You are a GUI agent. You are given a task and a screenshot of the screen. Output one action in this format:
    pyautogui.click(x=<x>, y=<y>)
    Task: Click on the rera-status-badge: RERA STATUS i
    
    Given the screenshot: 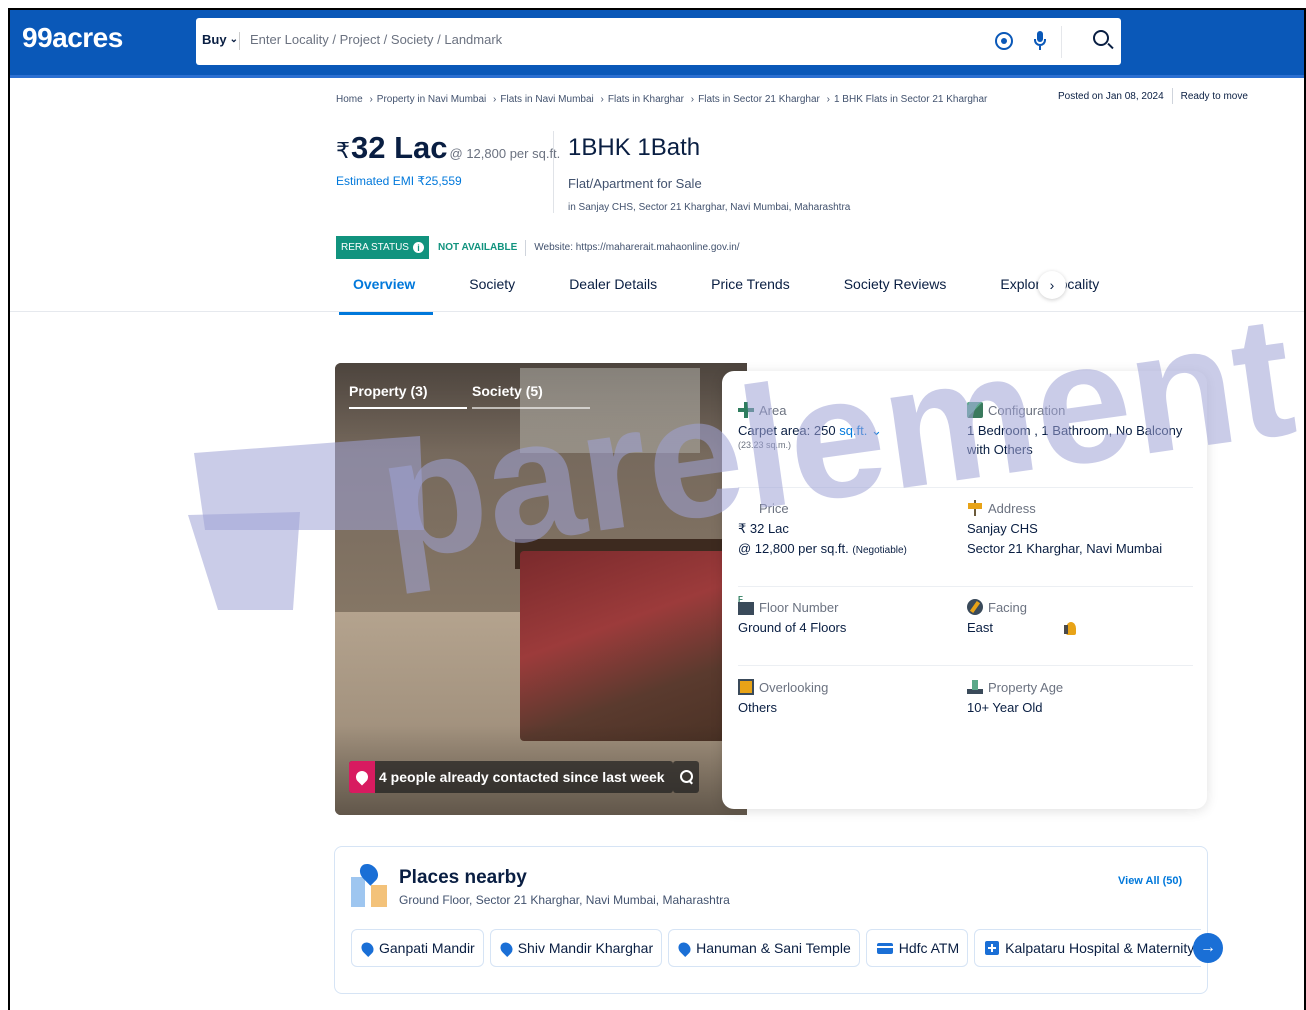 What is the action you would take?
    pyautogui.click(x=382, y=247)
    